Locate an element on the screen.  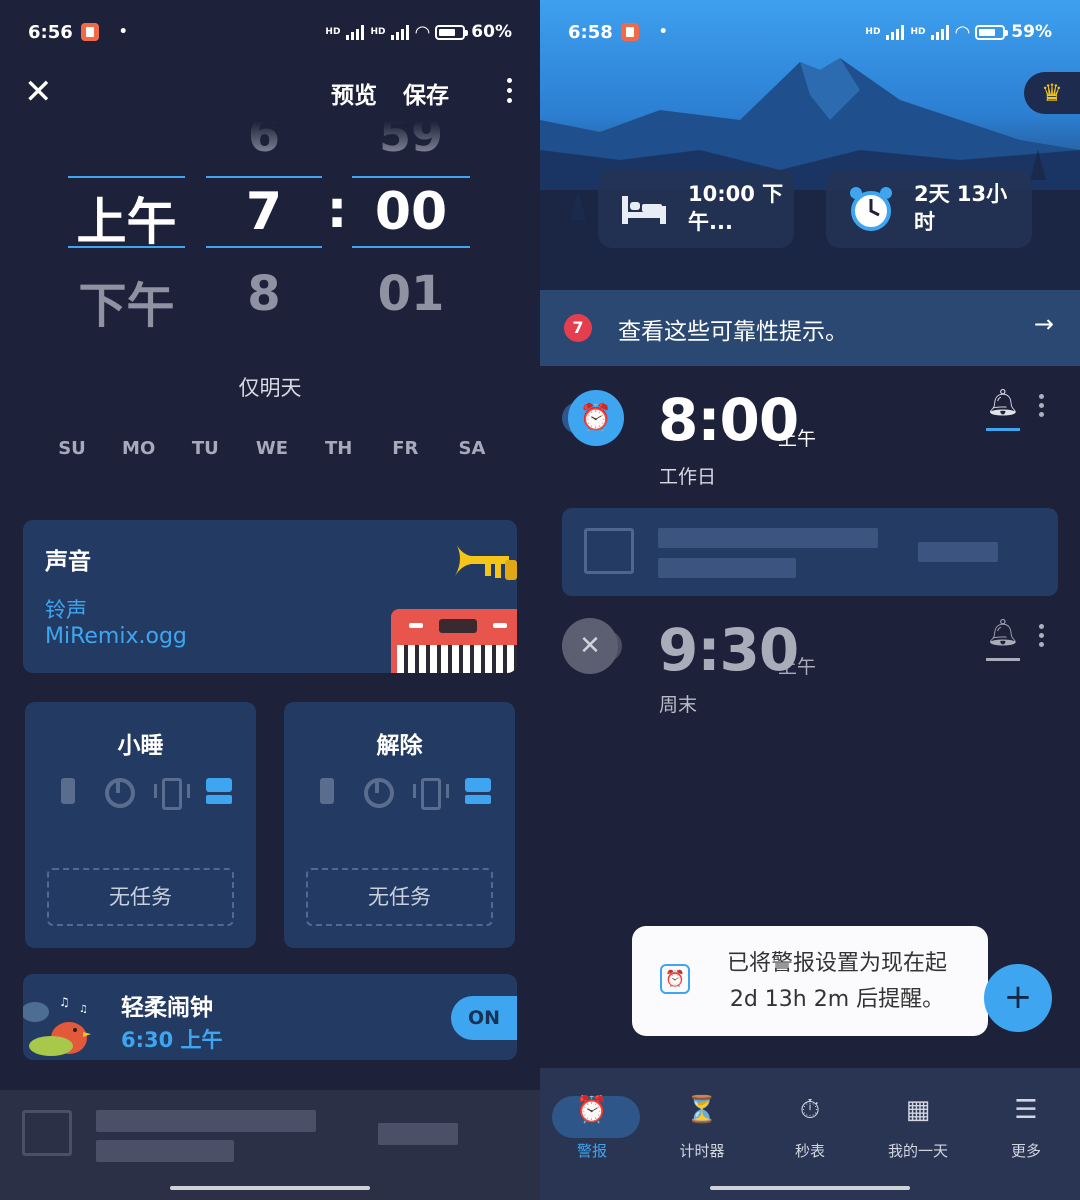
snooze-card: 小睡 无任务 is located at coordinates (140, 825).